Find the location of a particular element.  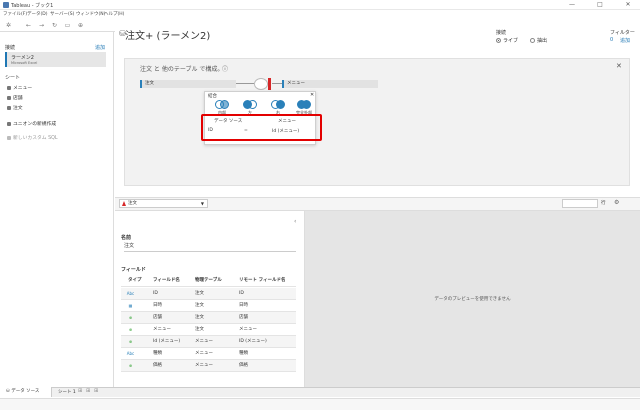

table-row: Abc 種類 メニュー 種類 is located at coordinates (208, 354).